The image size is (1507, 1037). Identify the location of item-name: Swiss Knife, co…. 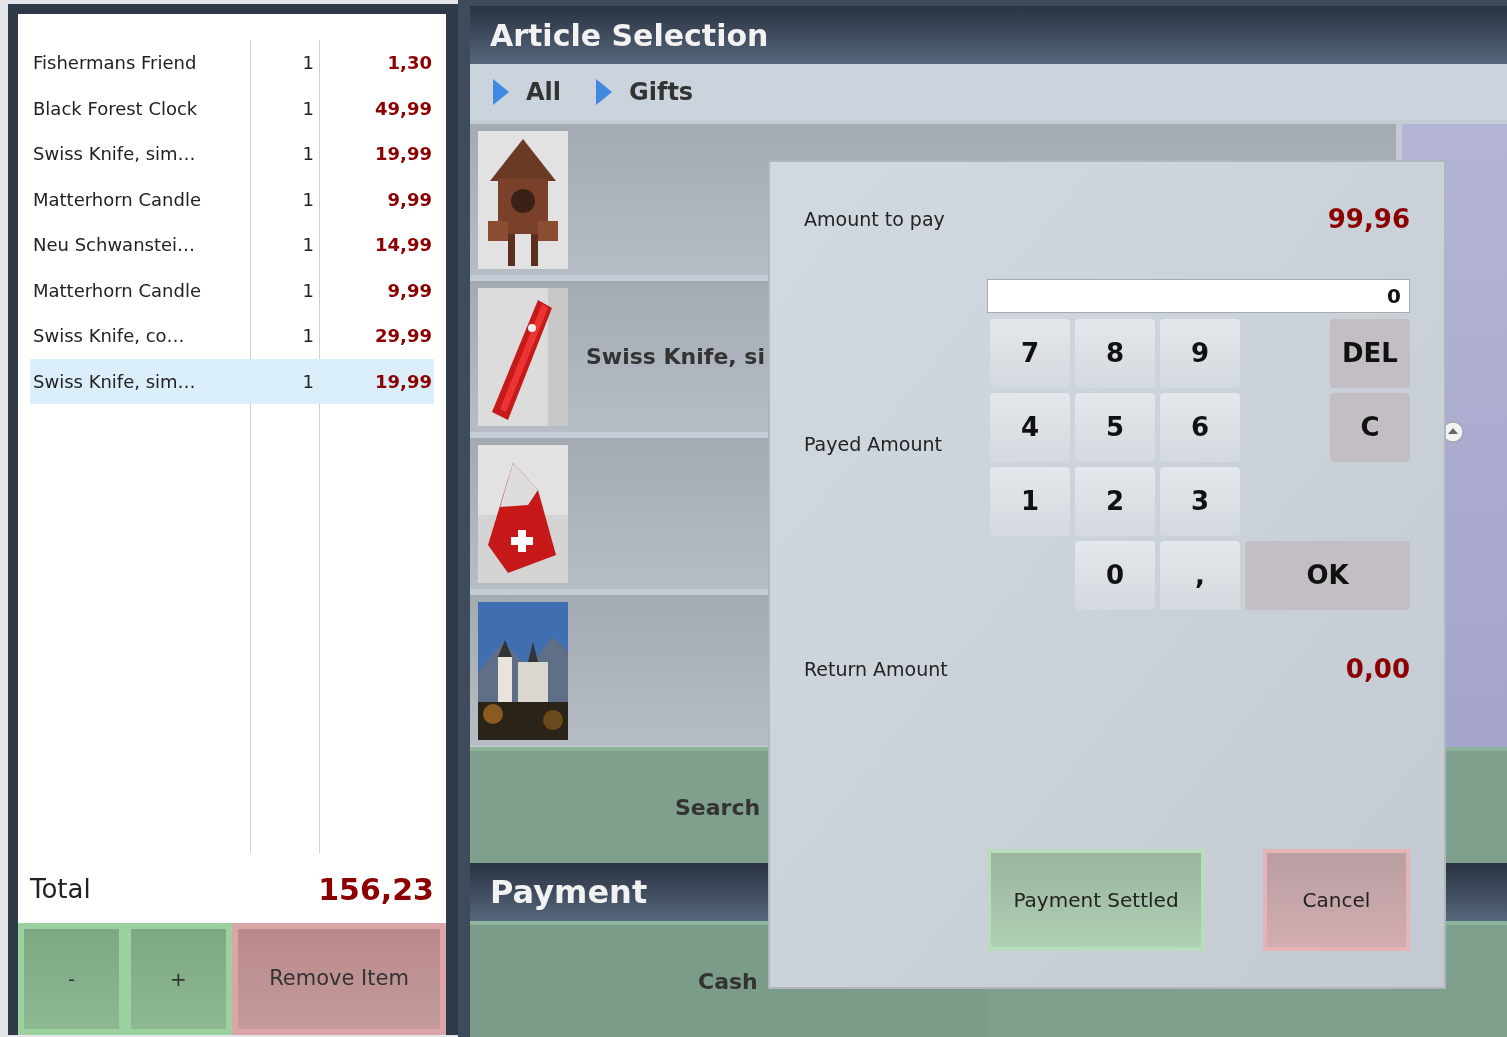
(109, 336).